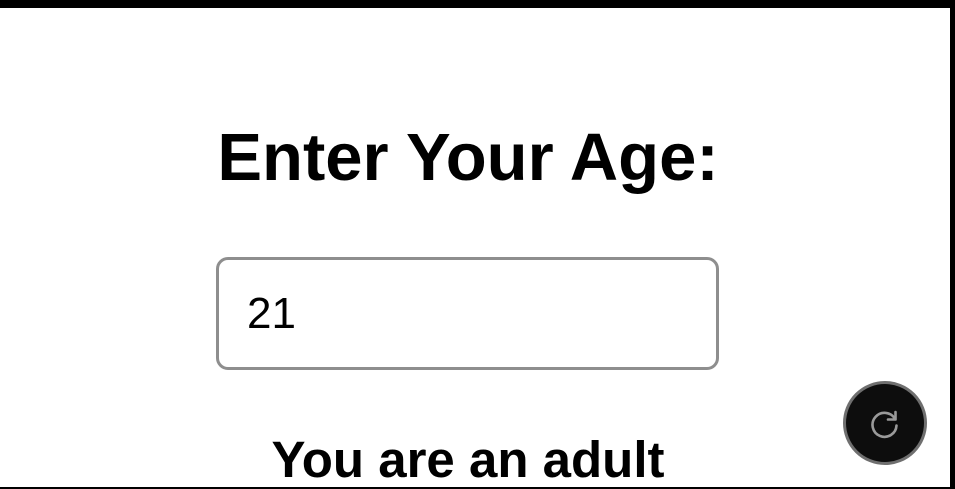  Describe the element at coordinates (468, 459) in the screenshot. I see `result-message: You are an adult` at that location.